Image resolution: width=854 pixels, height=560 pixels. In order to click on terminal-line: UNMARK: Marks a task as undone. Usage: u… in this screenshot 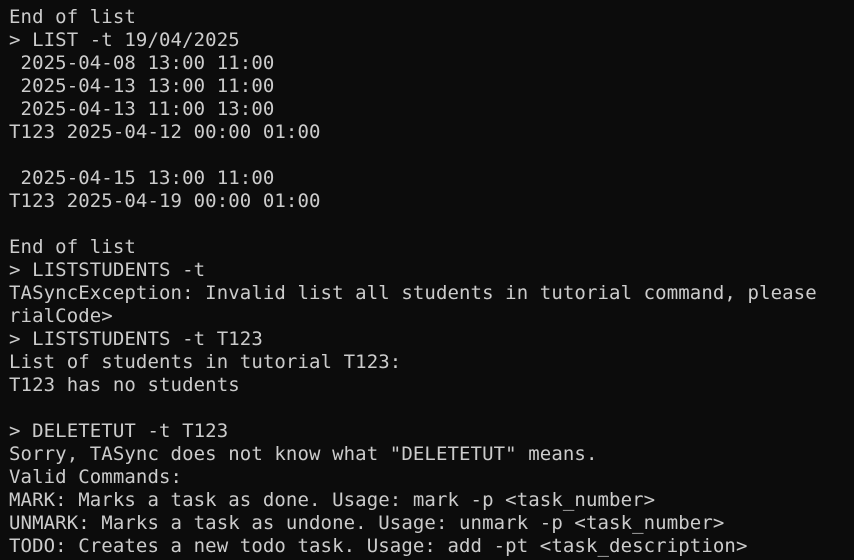, I will do `click(367, 523)`.